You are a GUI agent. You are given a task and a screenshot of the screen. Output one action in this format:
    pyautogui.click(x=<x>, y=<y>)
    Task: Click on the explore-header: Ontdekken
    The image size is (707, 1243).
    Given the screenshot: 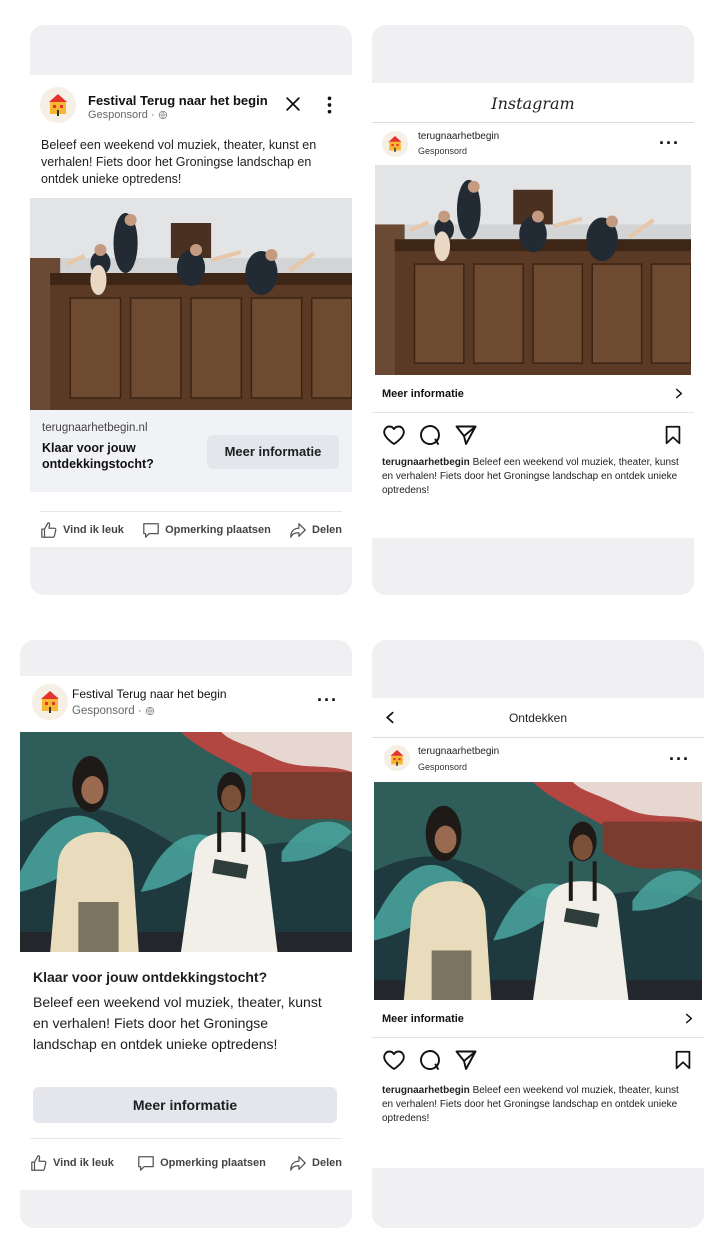 What is the action you would take?
    pyautogui.click(x=538, y=718)
    